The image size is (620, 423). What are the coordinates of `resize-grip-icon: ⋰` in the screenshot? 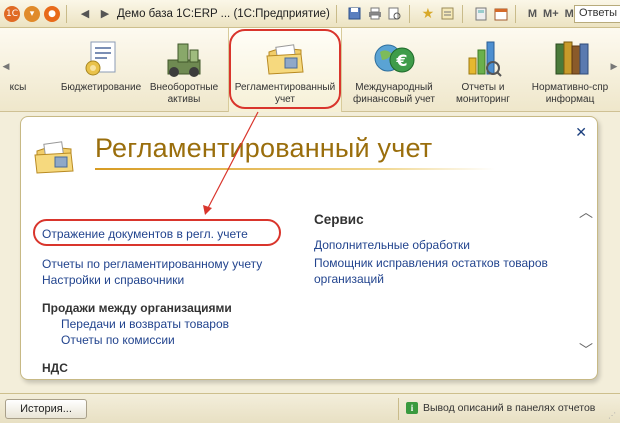 It's located at (613, 416).